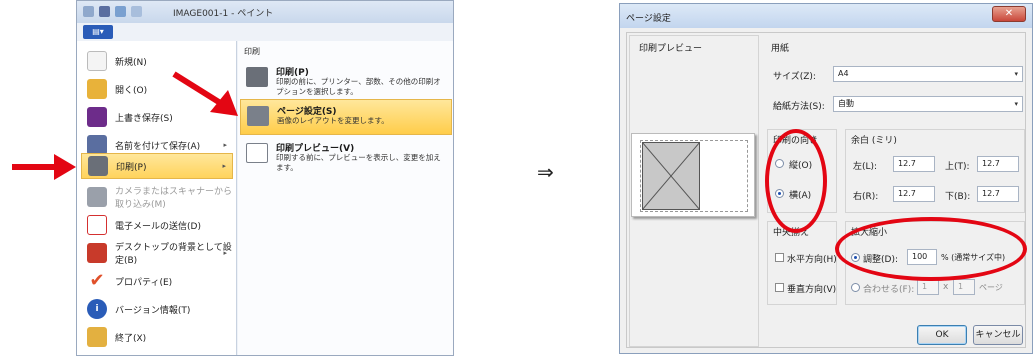 The image size is (1035, 356). What do you see at coordinates (865, 167) in the screenshot?
I see `left-margin-label: 左(L):` at bounding box center [865, 167].